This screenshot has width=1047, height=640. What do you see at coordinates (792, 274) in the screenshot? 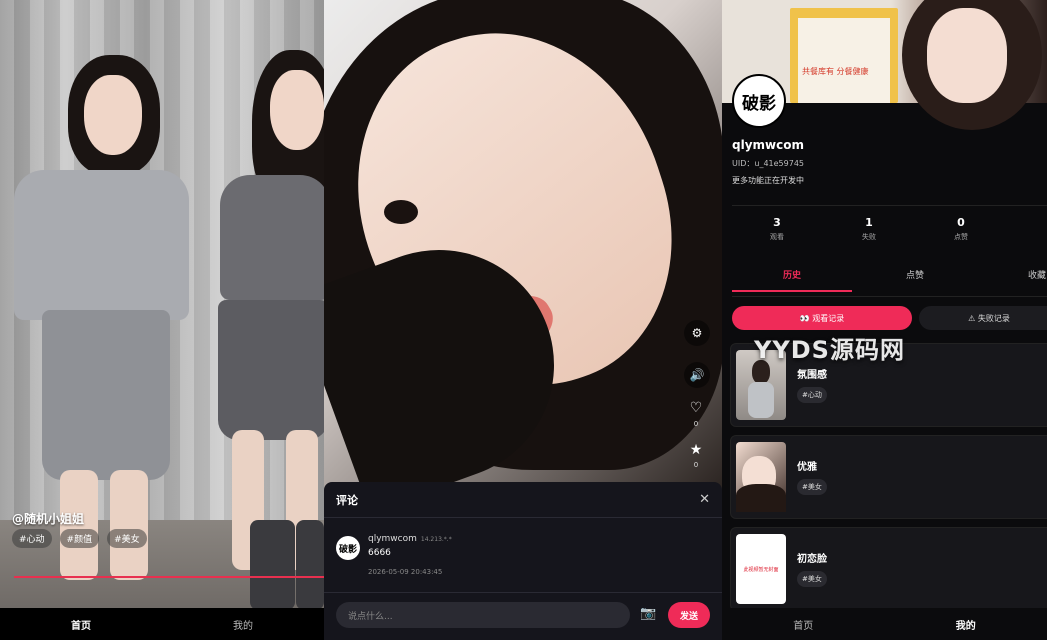
I see `tab-history: 历史` at bounding box center [792, 274].